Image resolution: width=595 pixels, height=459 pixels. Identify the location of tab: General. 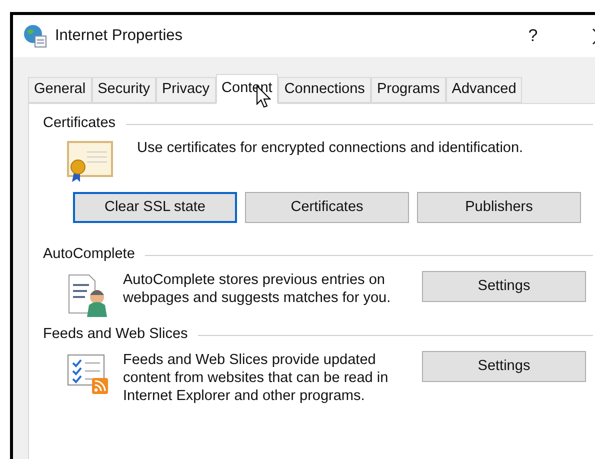
(60, 90).